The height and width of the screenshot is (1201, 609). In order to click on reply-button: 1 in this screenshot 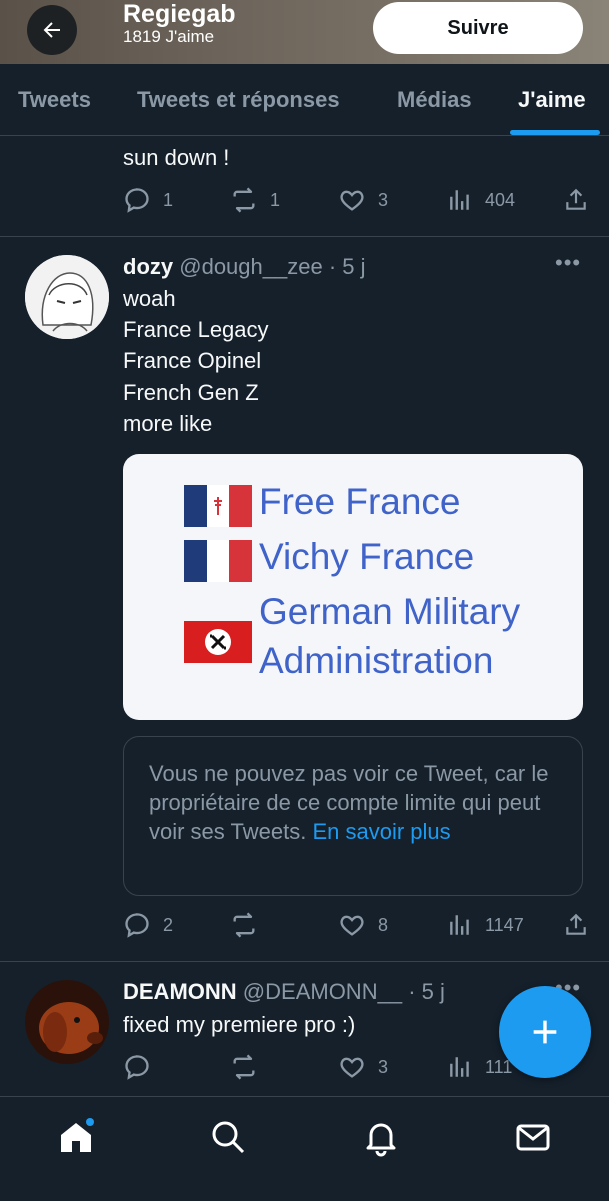, I will do `click(148, 200)`.